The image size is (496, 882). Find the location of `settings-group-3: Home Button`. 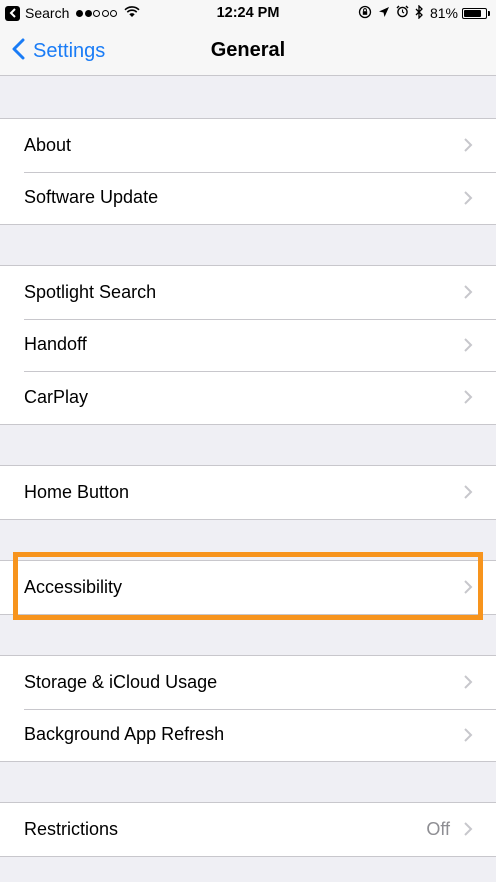

settings-group-3: Home Button is located at coordinates (248, 492).